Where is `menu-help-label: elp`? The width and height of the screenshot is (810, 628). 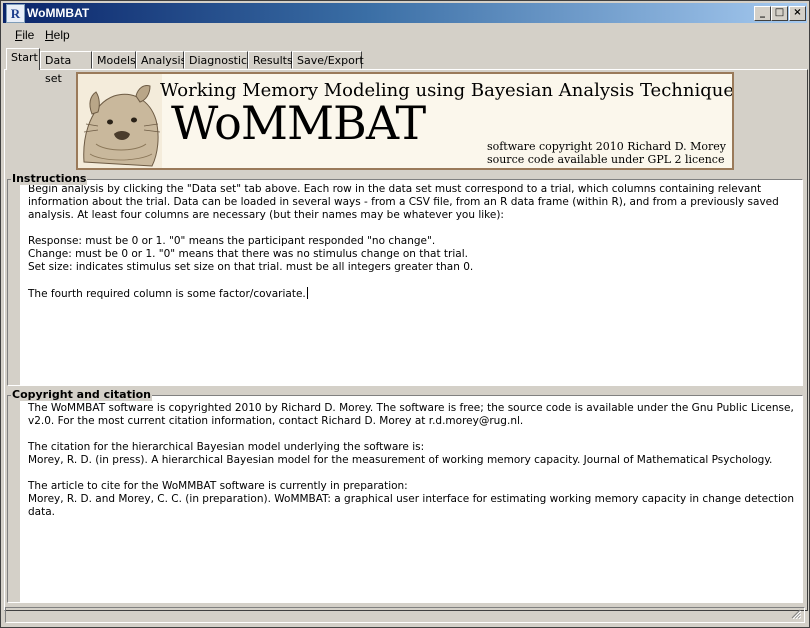
menu-help-label: elp is located at coordinates (61, 35).